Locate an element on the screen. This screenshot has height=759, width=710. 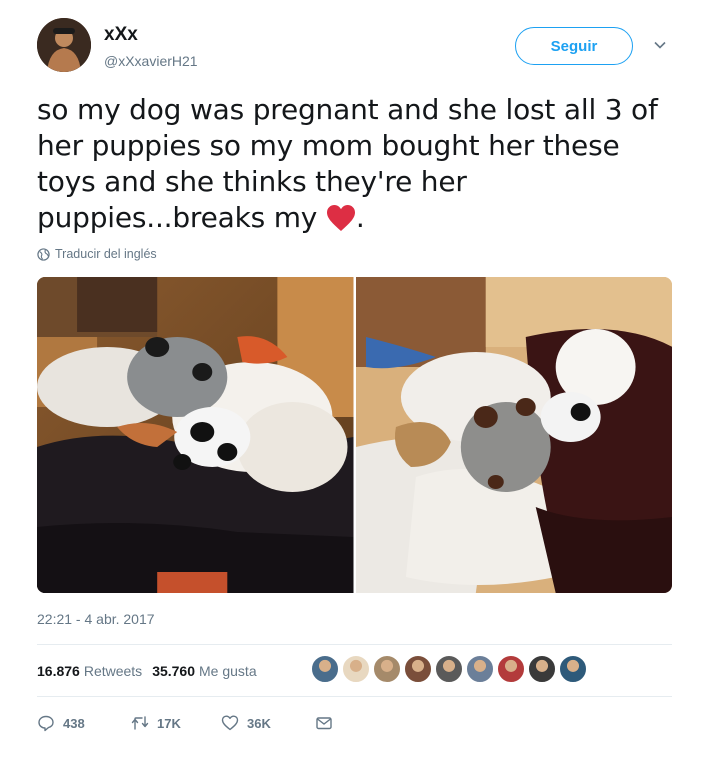
timestamp: 22:21 - 4 abr. 2017 is located at coordinates (96, 619).